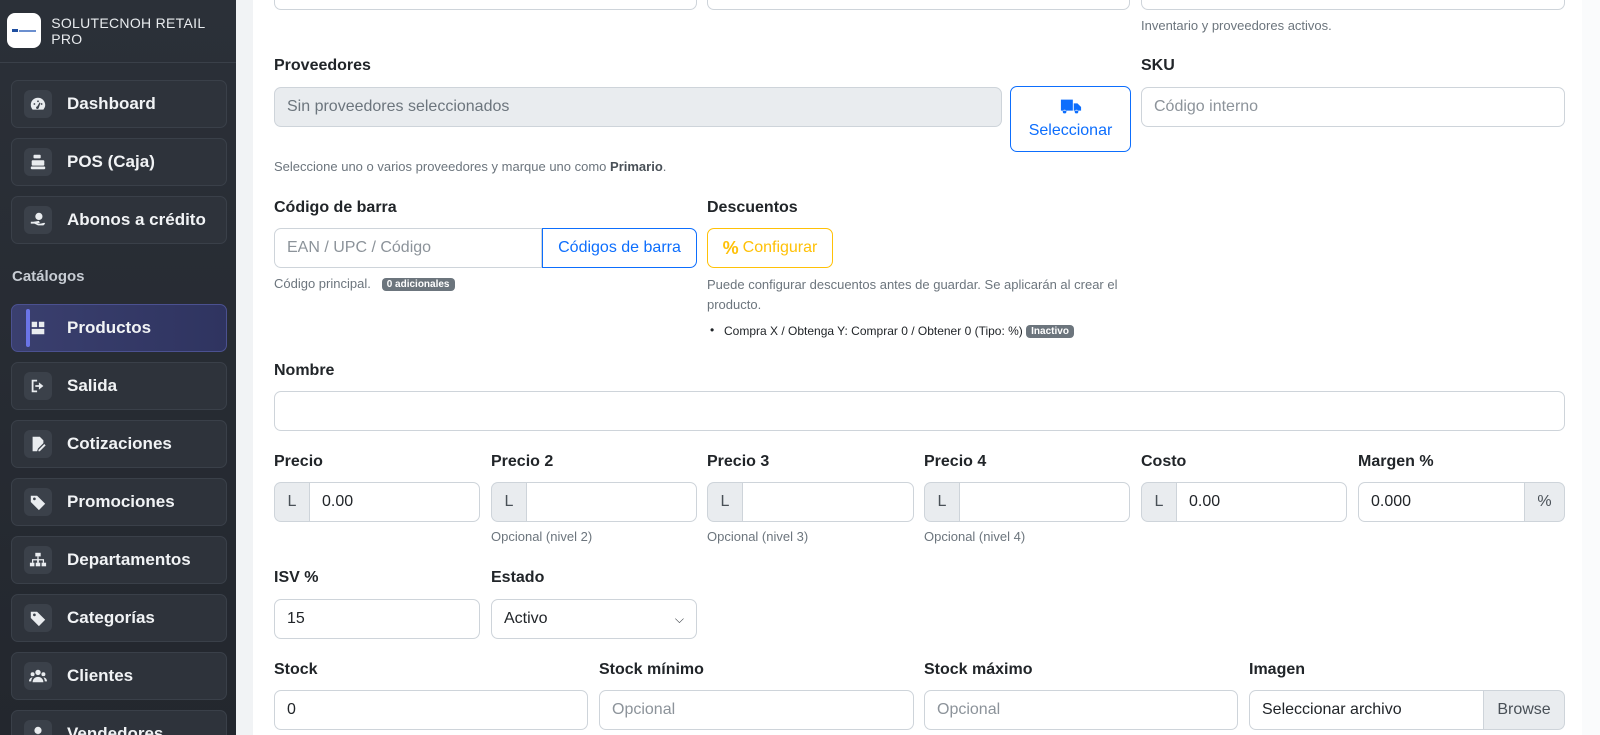 This screenshot has width=1600, height=735. I want to click on sidebar-item-vendedores: Vendedores, so click(119, 722).